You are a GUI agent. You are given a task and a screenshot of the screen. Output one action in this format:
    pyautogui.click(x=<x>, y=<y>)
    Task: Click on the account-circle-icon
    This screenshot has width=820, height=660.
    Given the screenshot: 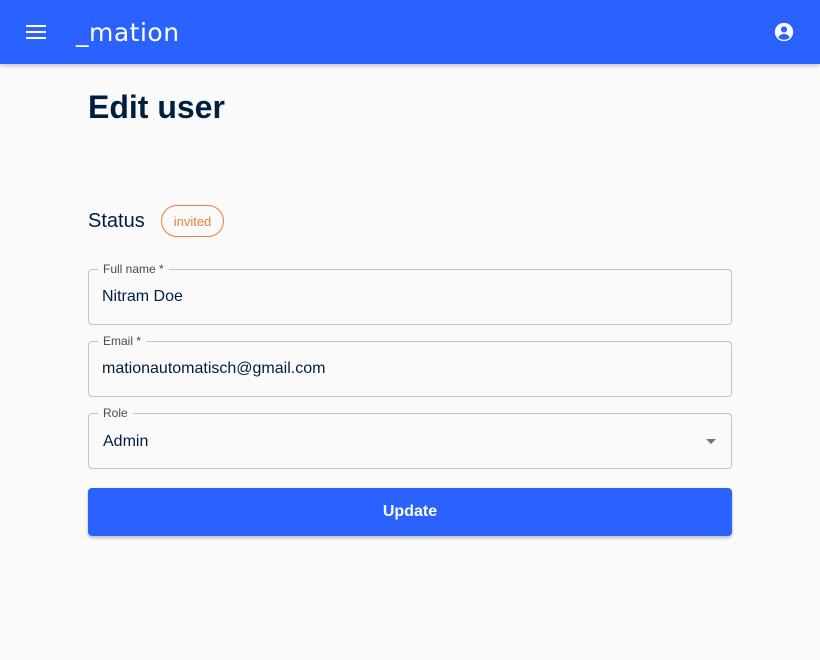 What is the action you would take?
    pyautogui.click(x=784, y=32)
    